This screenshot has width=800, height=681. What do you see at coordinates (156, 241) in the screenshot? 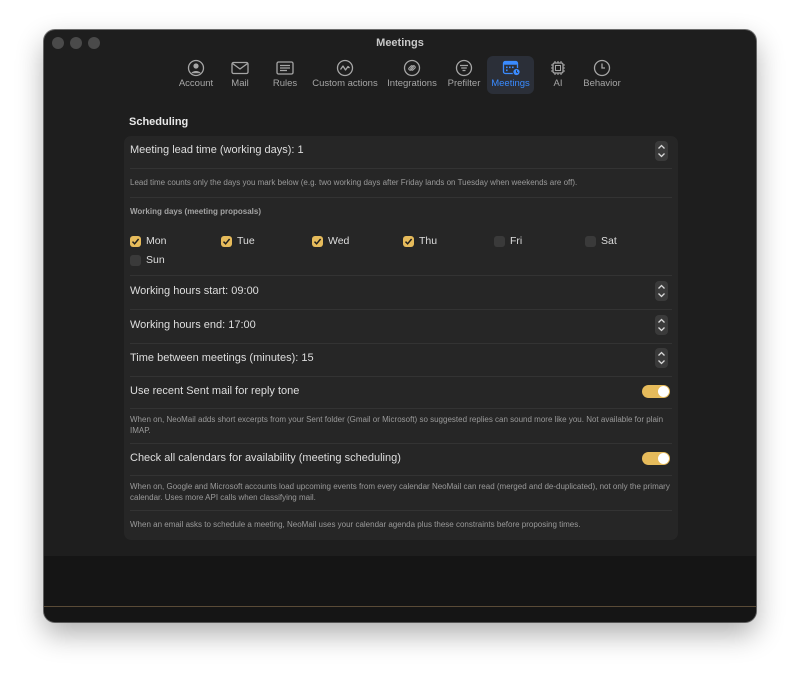
I see `day-label: Mon` at bounding box center [156, 241].